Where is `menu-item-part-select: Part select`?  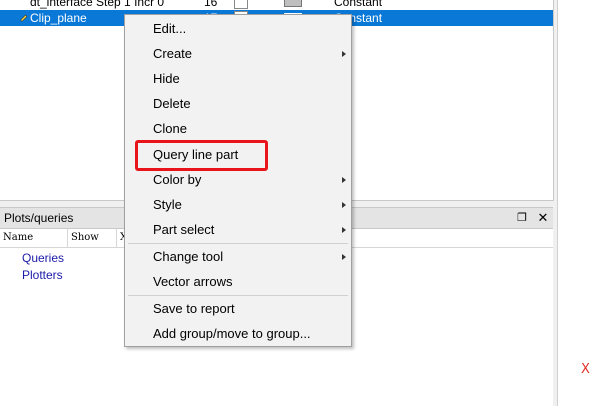 menu-item-part-select: Part select is located at coordinates (238, 230).